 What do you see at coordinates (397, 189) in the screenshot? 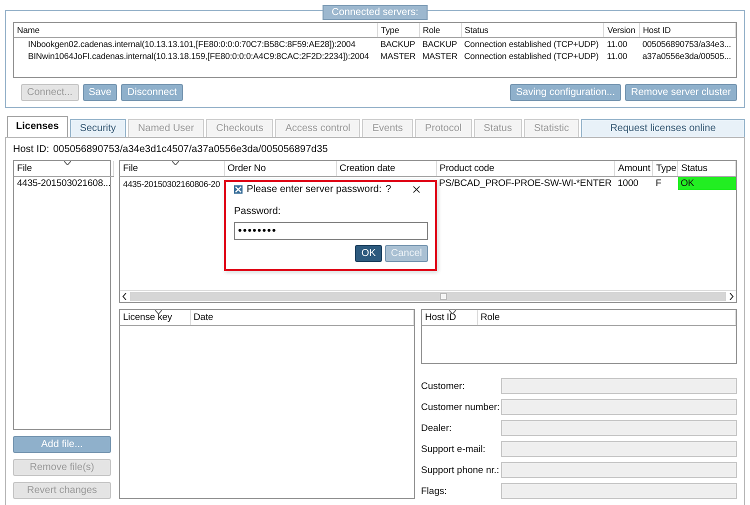
I see `help-button: ?` at bounding box center [397, 189].